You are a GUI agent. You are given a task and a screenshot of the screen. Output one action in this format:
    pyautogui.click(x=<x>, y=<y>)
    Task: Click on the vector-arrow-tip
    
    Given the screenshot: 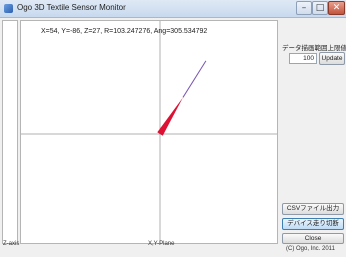 What is the action you would take?
    pyautogui.click(x=194, y=79)
    